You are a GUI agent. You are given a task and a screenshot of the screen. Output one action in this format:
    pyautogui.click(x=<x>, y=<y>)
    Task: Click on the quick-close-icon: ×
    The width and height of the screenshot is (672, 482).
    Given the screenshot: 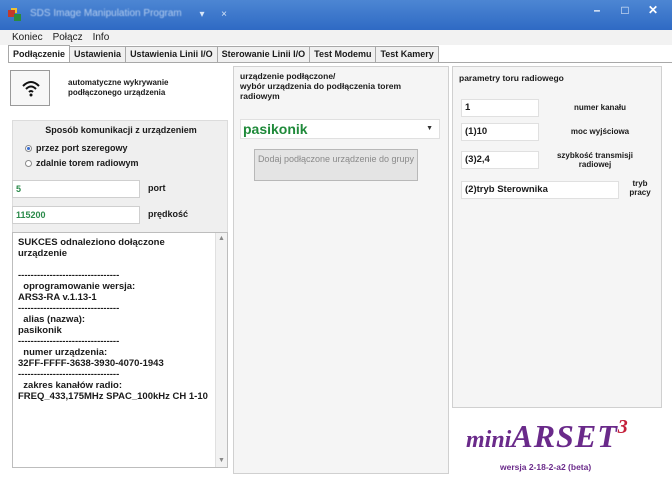 What is the action you would take?
    pyautogui.click(x=224, y=15)
    